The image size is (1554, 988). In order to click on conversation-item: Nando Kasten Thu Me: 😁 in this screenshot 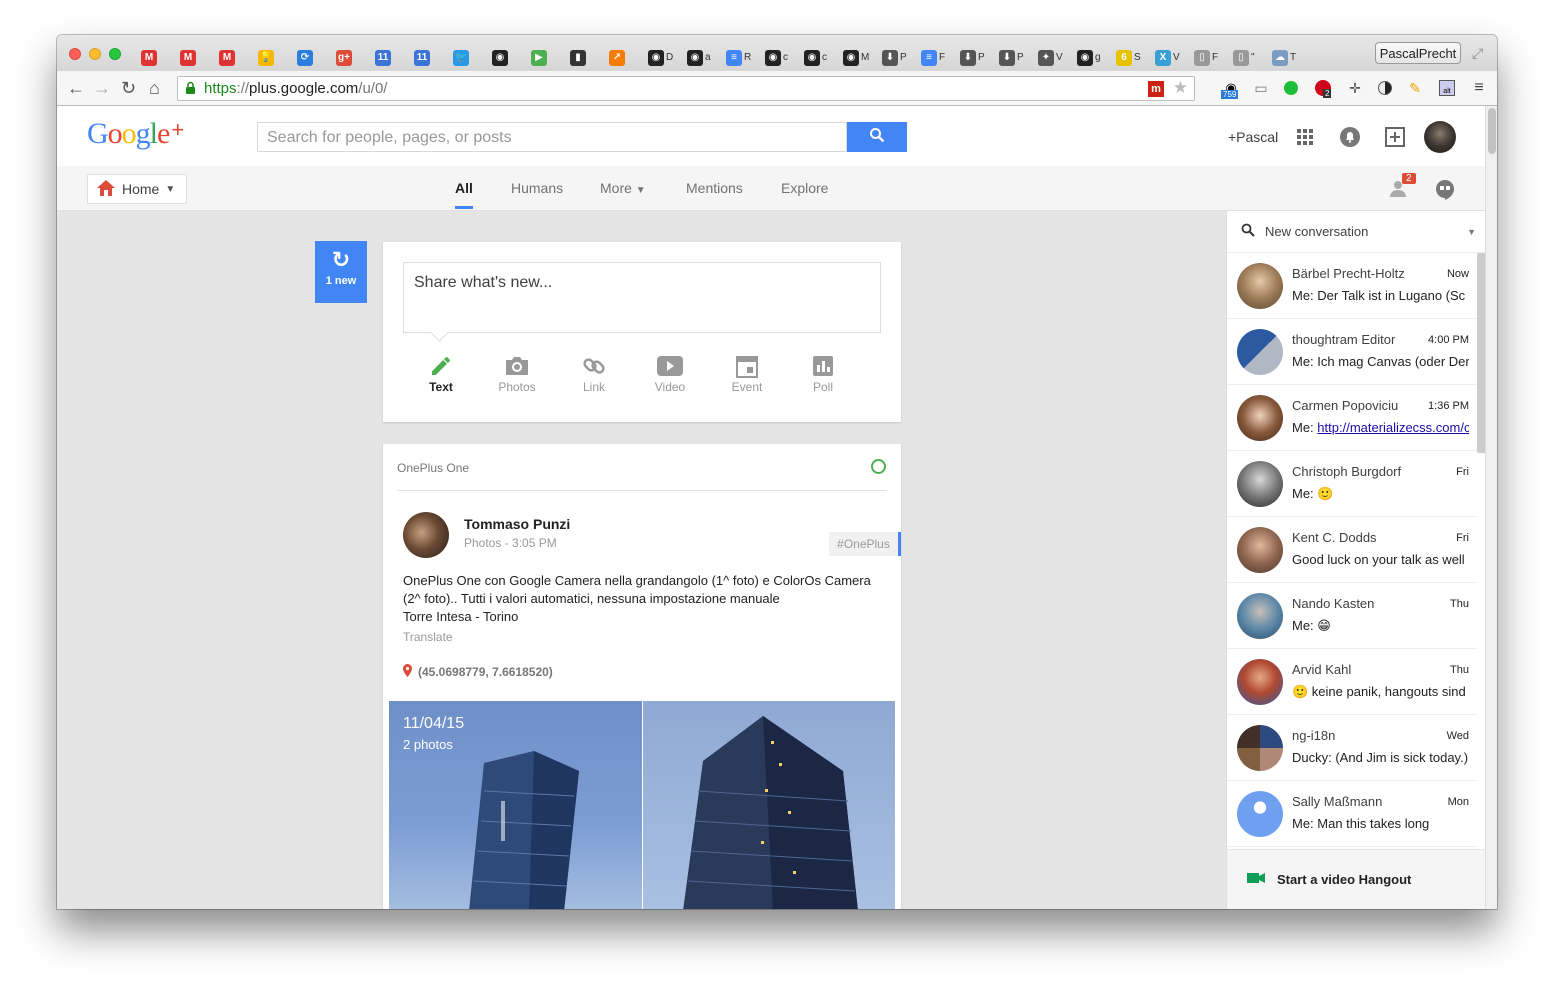, I will do `click(1352, 616)`.